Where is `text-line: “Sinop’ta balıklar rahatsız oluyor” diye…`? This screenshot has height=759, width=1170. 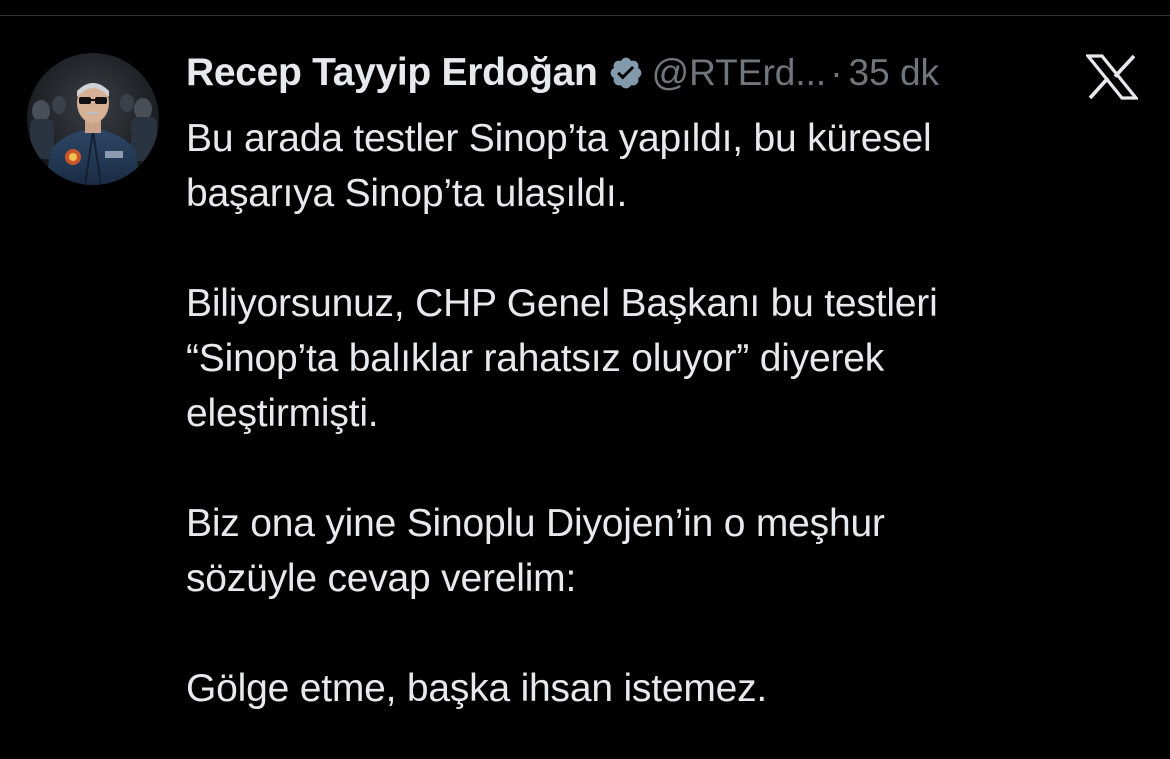
text-line: “Sinop’ta balıklar rahatsız oluyor” diye… is located at coordinates (535, 358).